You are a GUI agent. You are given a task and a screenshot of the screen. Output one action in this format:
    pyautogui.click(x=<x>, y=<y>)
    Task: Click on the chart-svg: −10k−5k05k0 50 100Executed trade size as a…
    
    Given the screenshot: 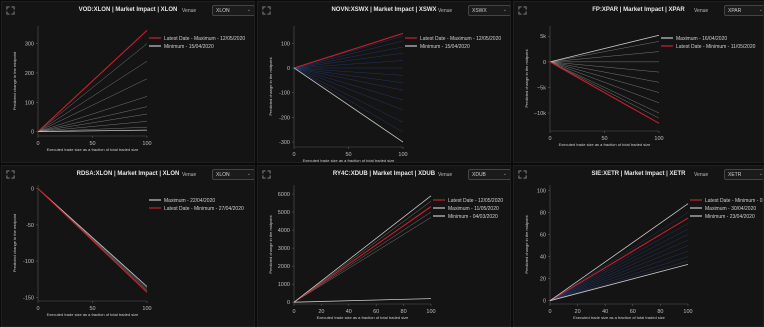 What is the action you would take?
    pyautogui.click(x=640, y=86)
    